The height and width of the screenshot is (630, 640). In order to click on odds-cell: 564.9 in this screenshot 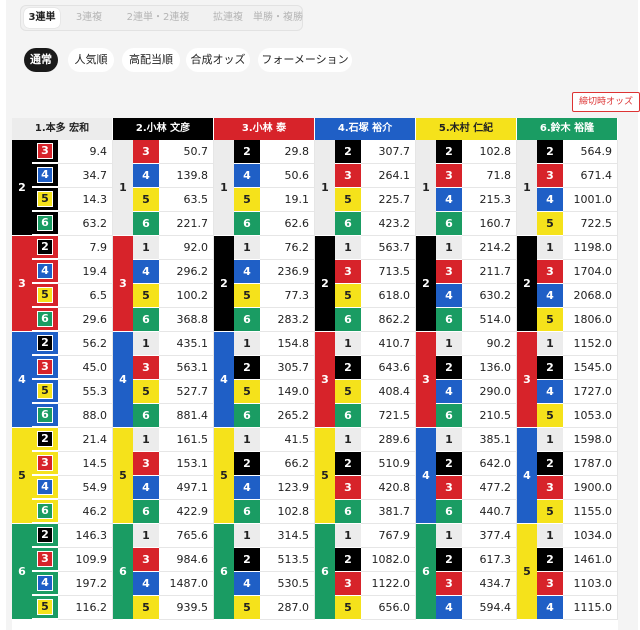, I will do `click(590, 152)`.